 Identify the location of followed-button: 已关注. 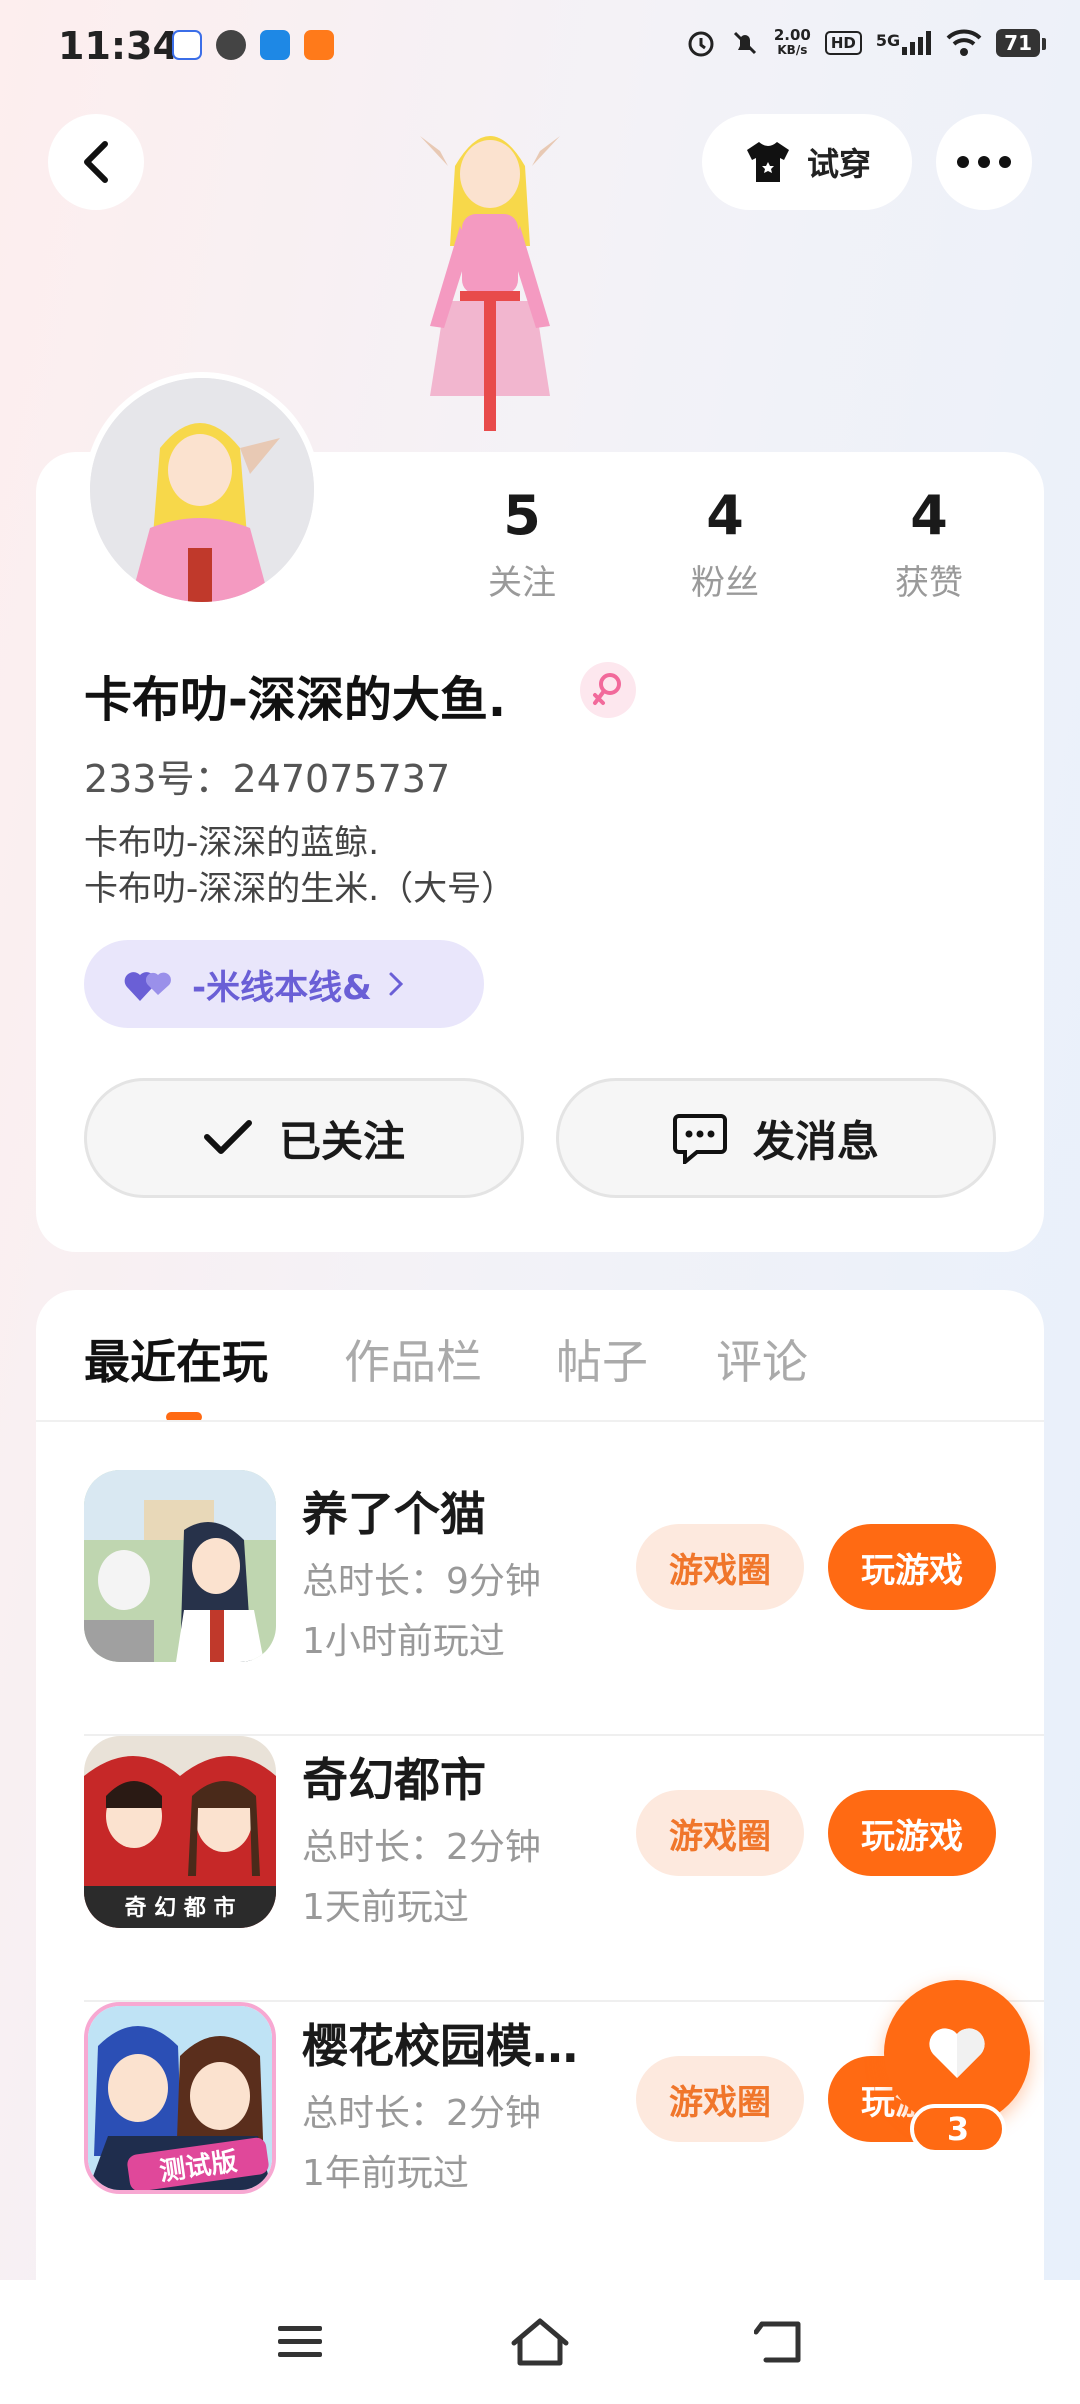
(304, 1138).